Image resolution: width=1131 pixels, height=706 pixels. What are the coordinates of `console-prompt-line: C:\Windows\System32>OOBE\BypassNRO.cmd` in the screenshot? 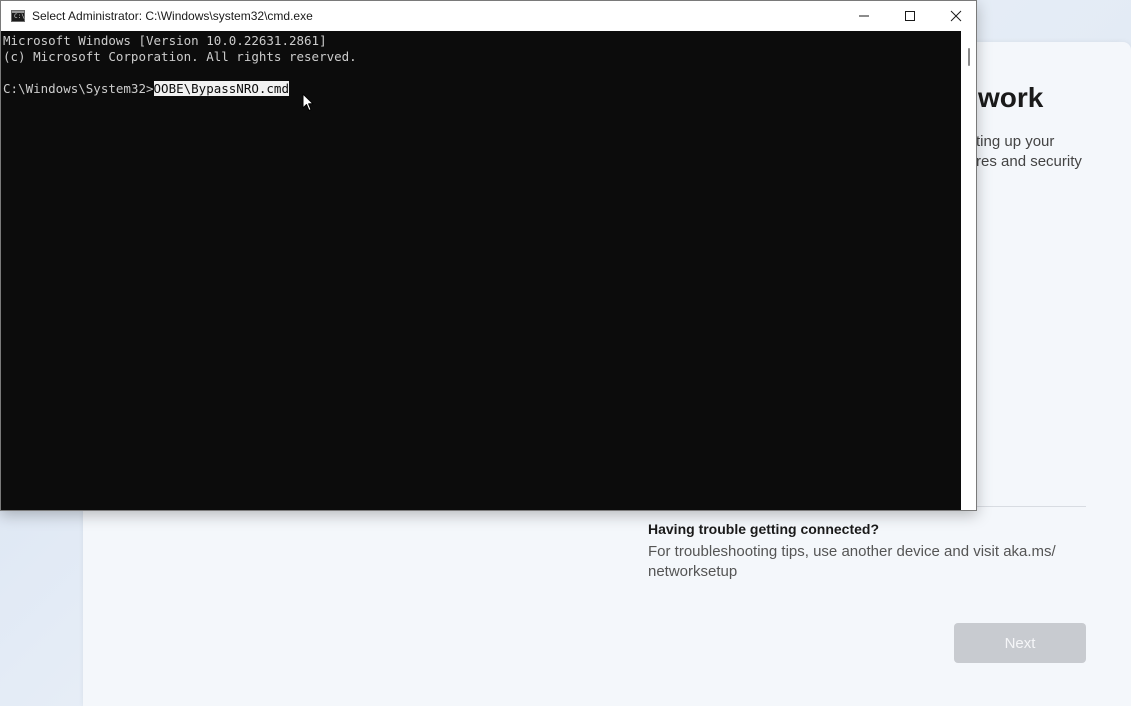 It's located at (146, 89).